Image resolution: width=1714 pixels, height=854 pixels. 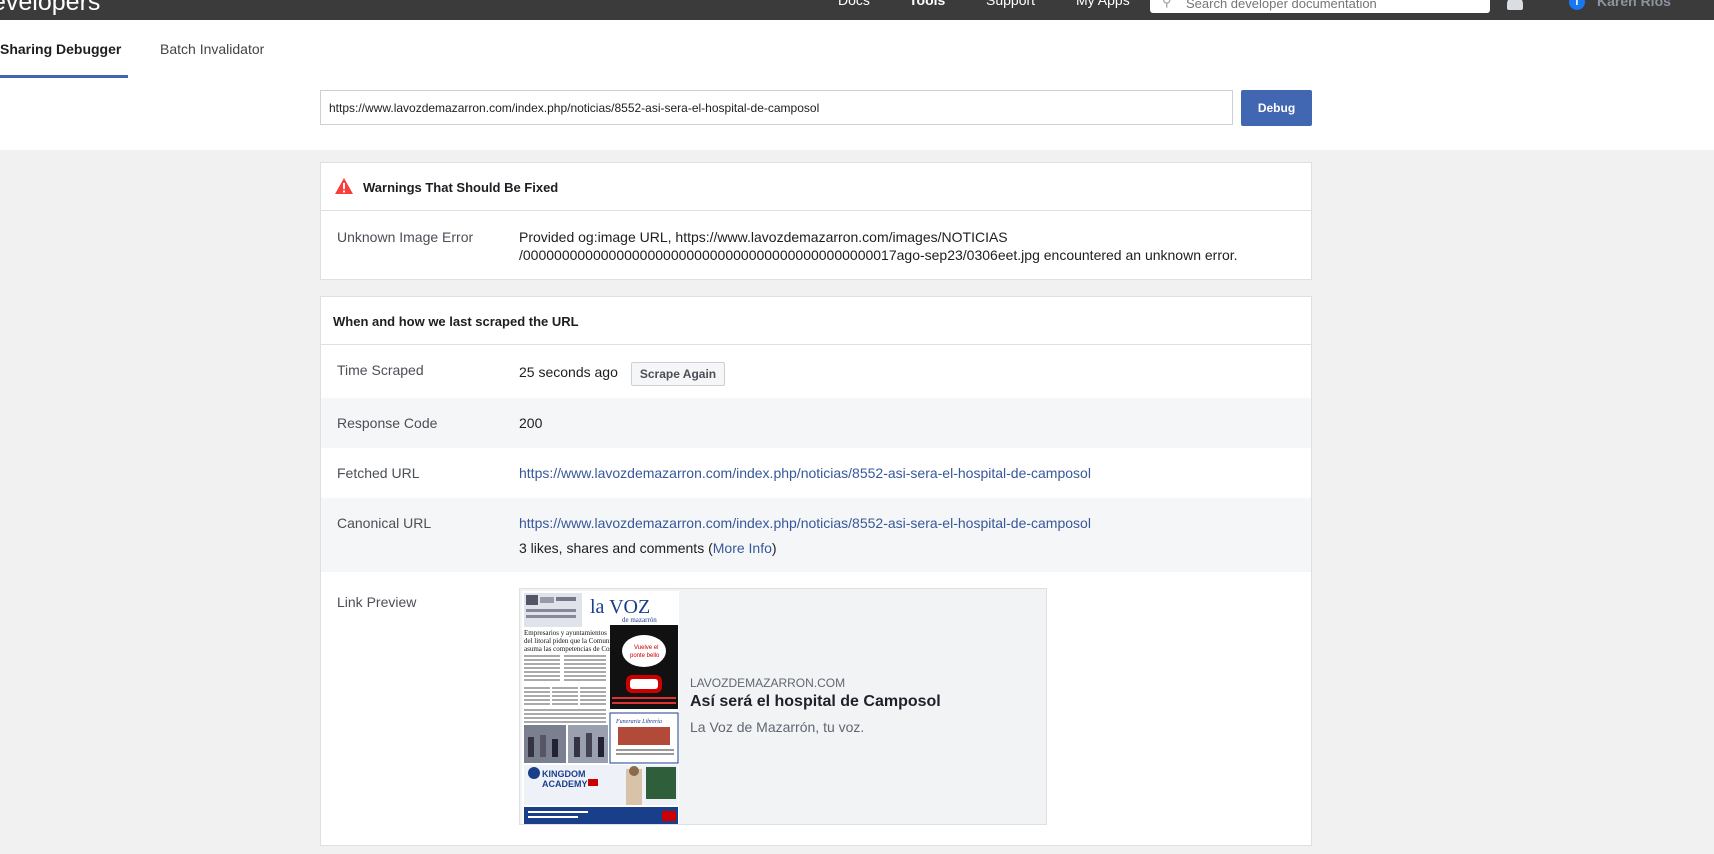 What do you see at coordinates (1515, 5) in the screenshot?
I see `notifications-icon` at bounding box center [1515, 5].